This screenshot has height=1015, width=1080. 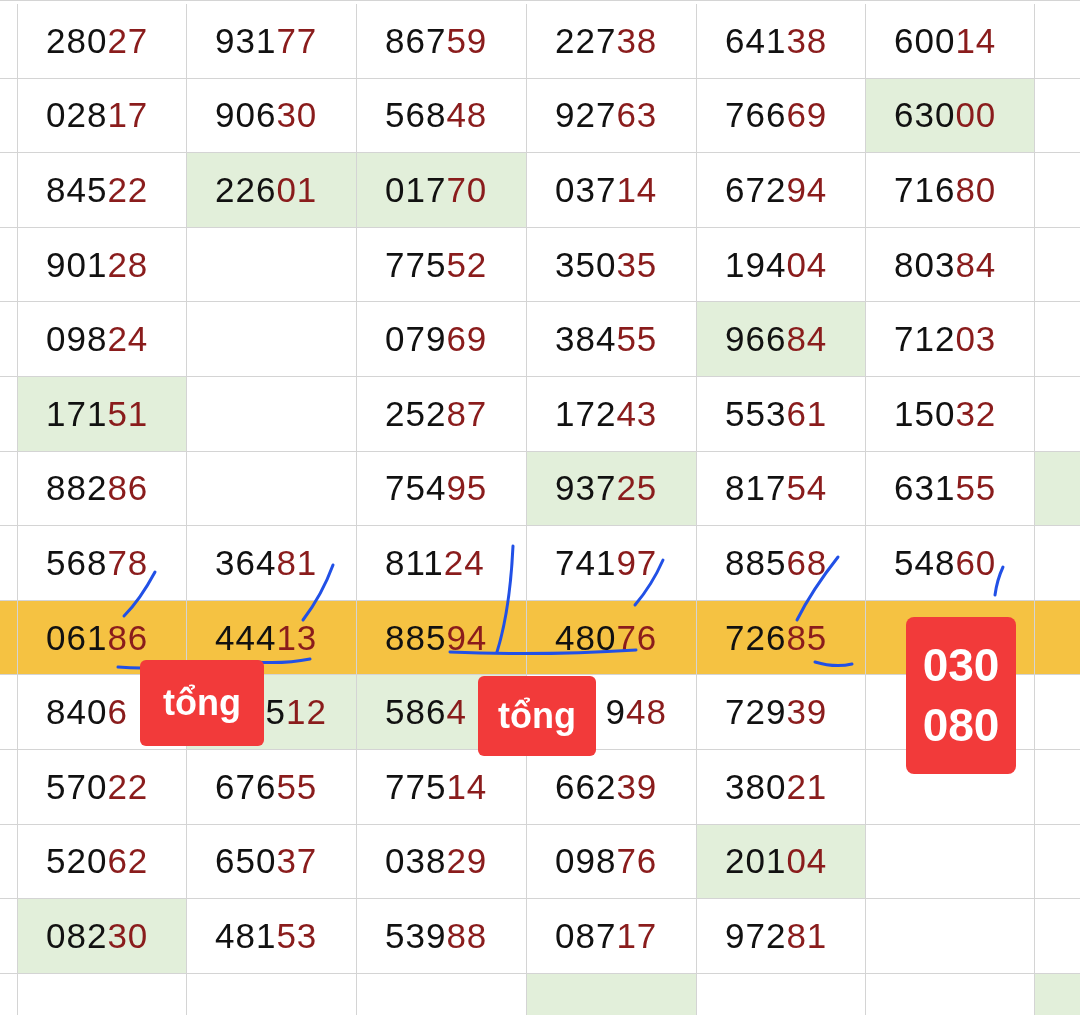 What do you see at coordinates (781, 862) in the screenshot?
I see `table-cell: 20104` at bounding box center [781, 862].